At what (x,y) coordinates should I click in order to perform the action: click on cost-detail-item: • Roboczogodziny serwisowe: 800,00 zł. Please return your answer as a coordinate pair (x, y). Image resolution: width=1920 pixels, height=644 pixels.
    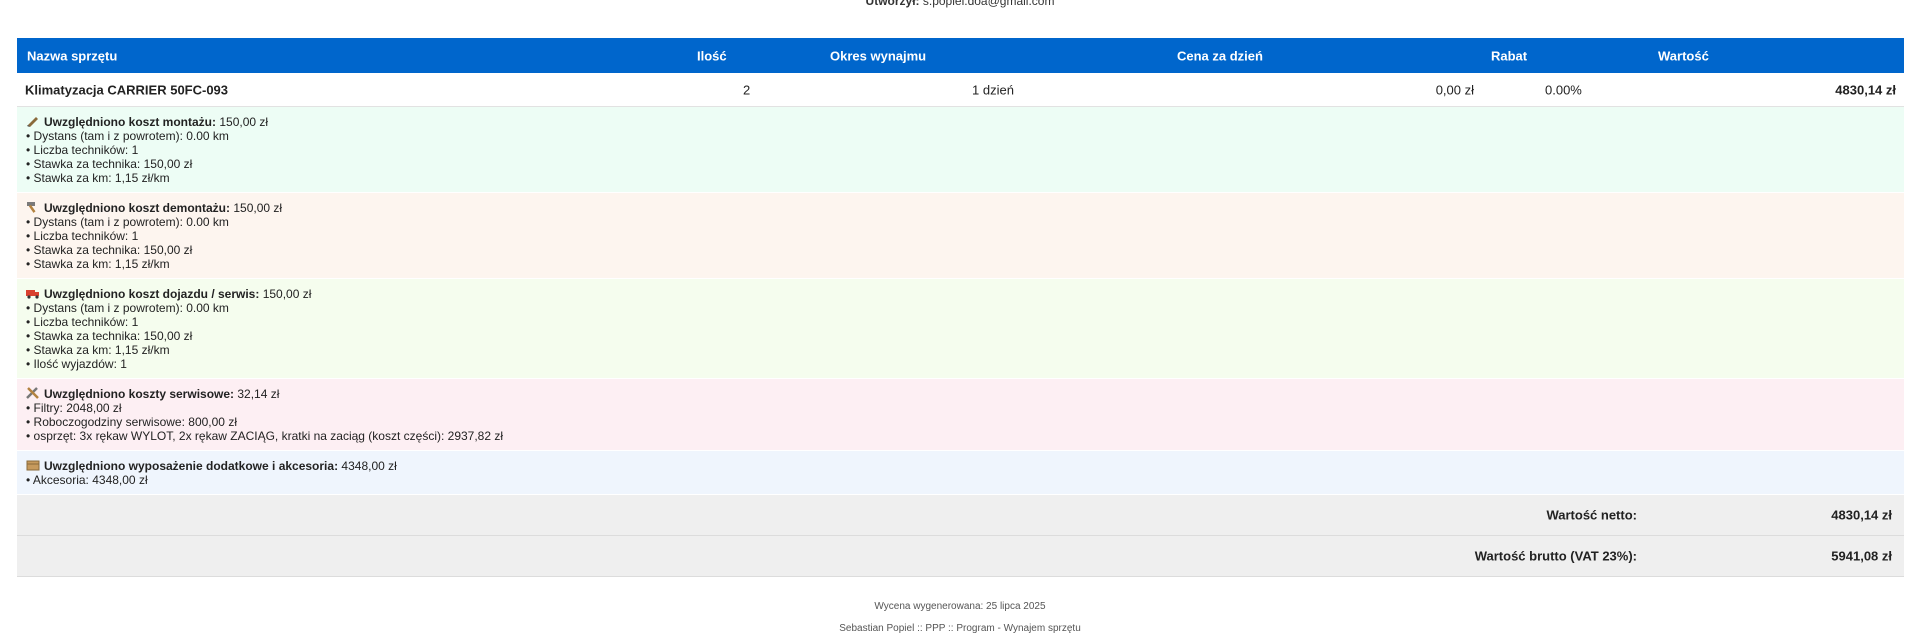
    Looking at the image, I should click on (131, 422).